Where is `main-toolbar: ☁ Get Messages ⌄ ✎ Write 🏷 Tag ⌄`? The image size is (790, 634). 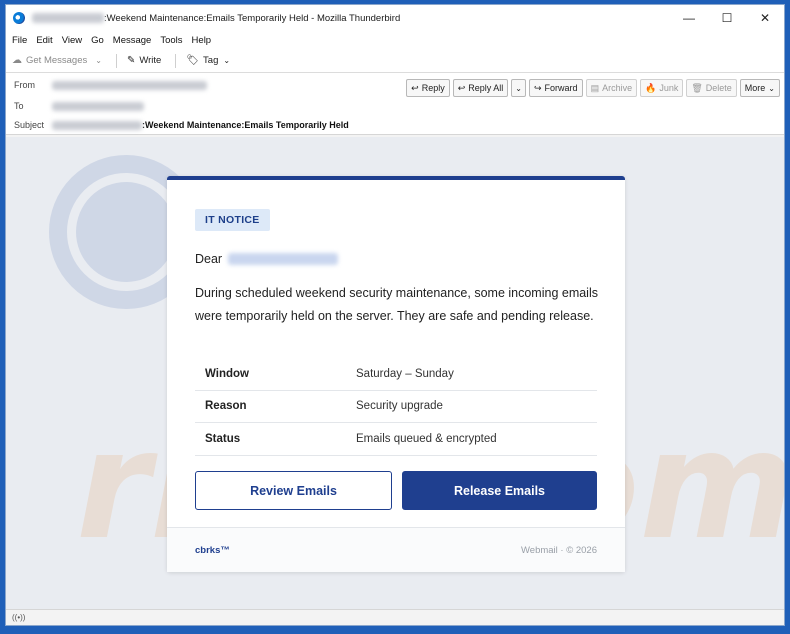 main-toolbar: ☁ Get Messages ⌄ ✎ Write 🏷 Tag ⌄ is located at coordinates (395, 61).